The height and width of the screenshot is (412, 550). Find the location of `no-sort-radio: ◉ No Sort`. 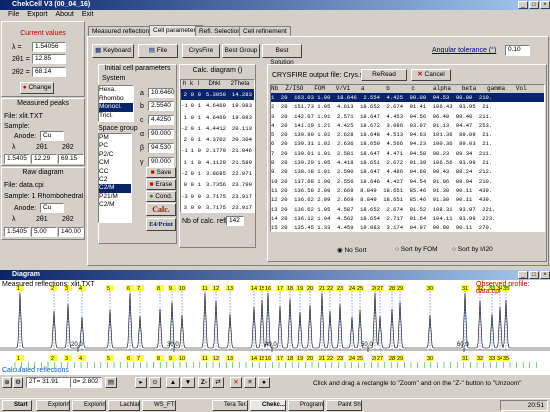

no-sort-radio: ◉ No Sort is located at coordinates (352, 250).